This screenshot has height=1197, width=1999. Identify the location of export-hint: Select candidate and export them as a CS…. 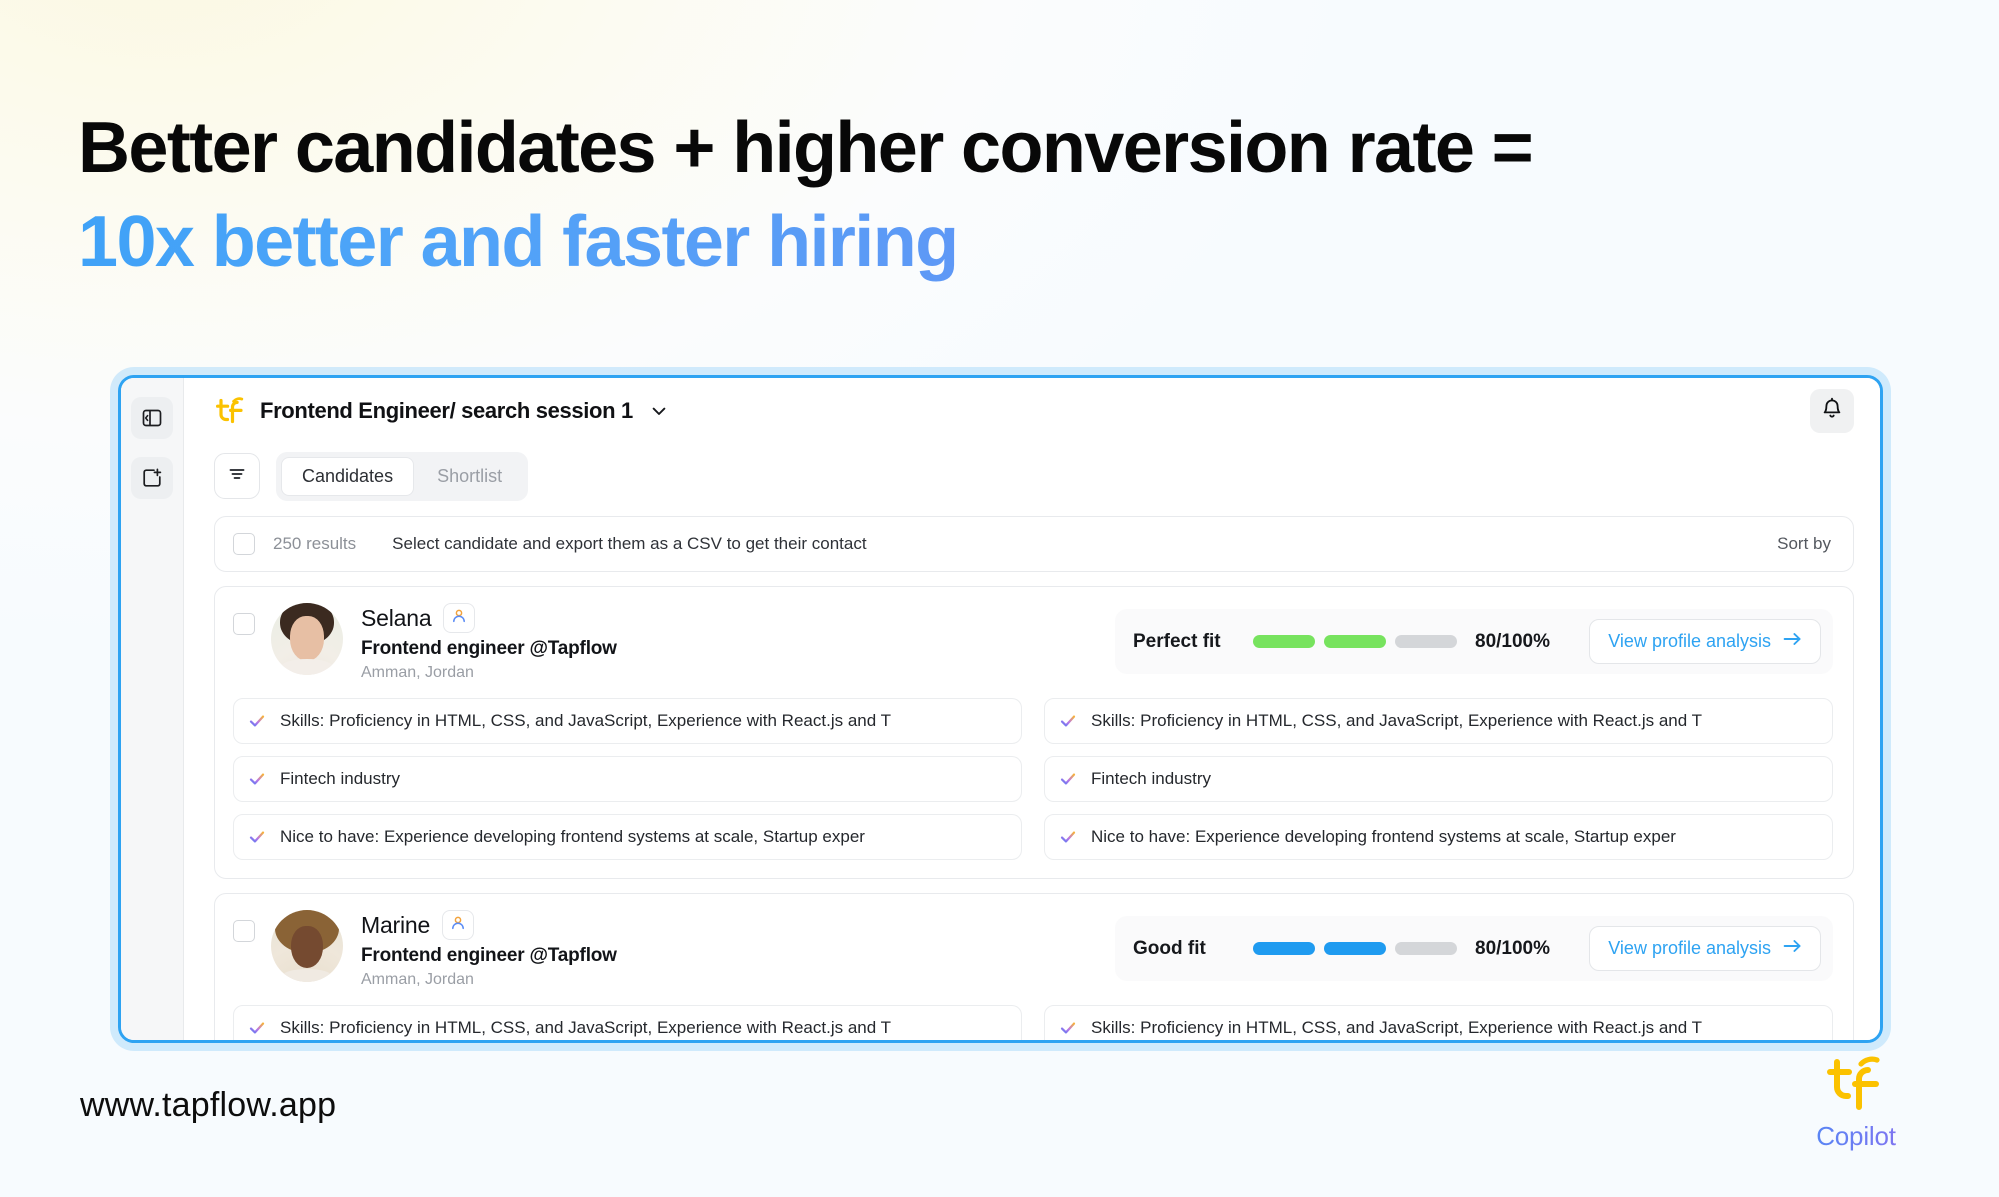
(629, 543).